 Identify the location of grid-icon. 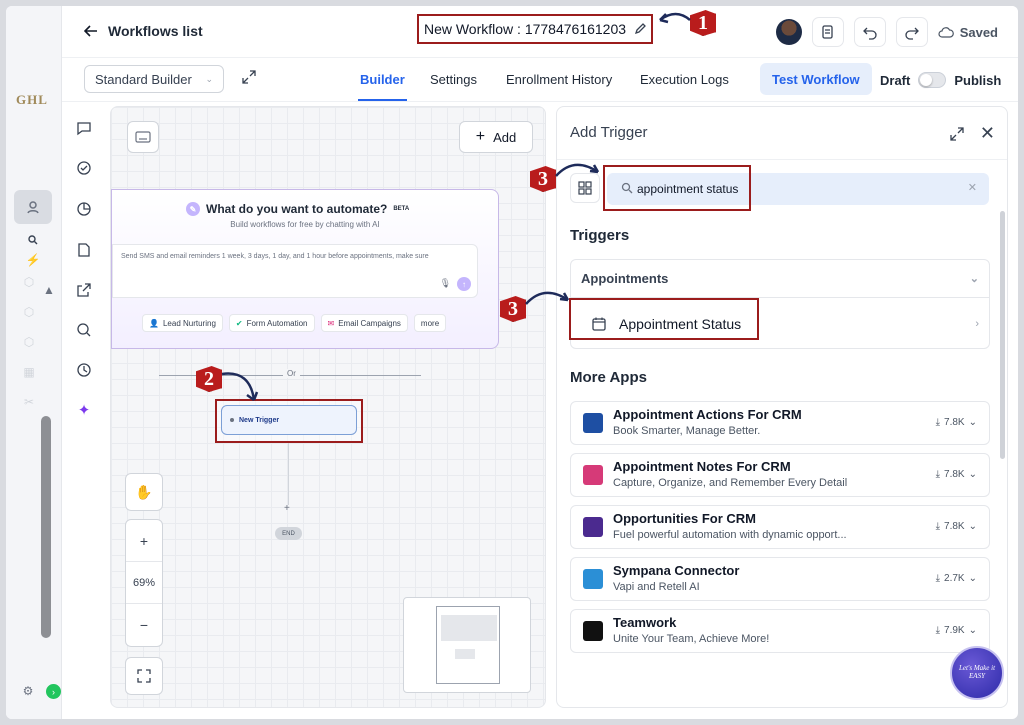
(585, 188).